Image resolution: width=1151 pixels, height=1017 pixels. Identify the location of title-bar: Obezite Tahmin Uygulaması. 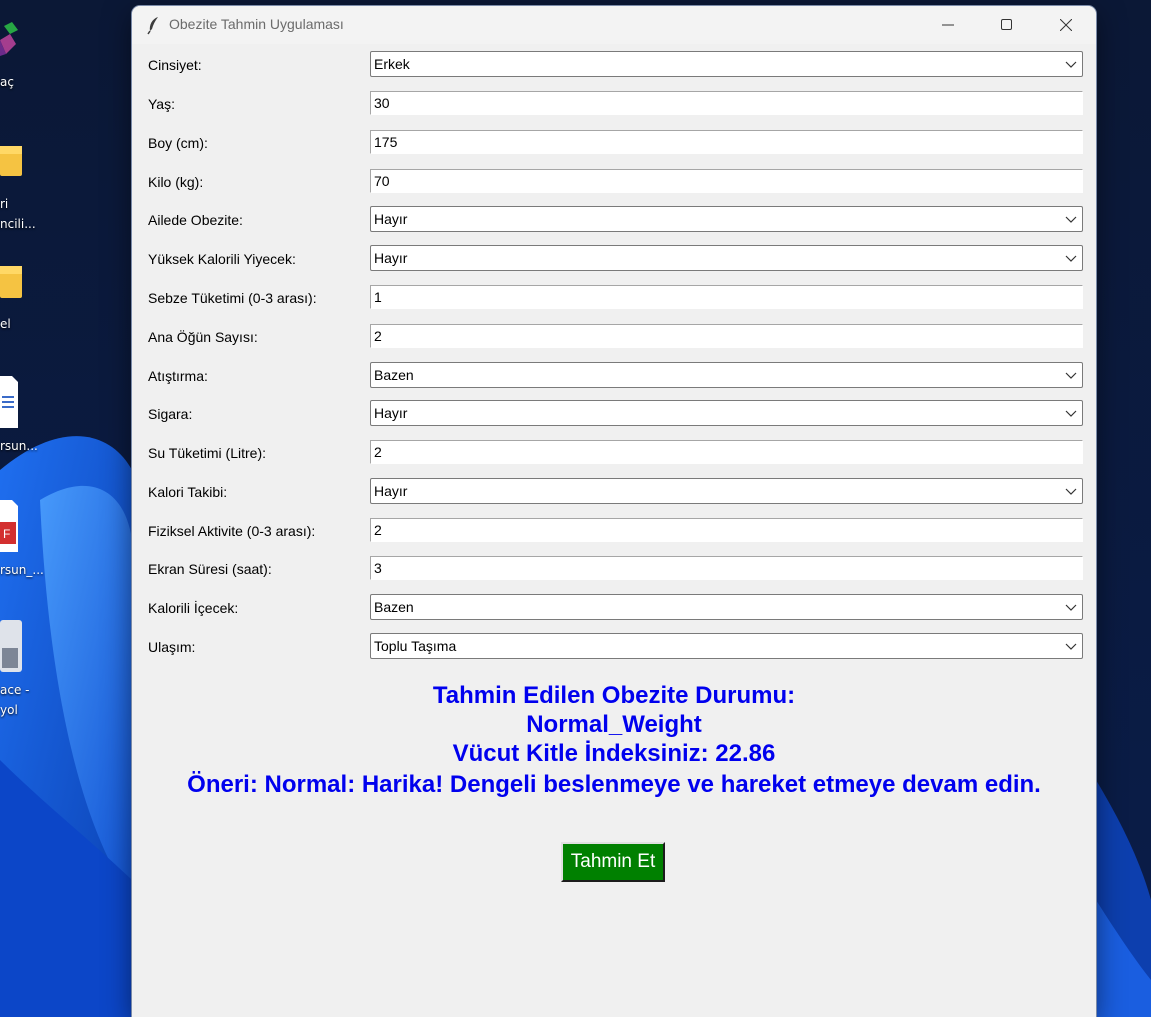
(614, 25).